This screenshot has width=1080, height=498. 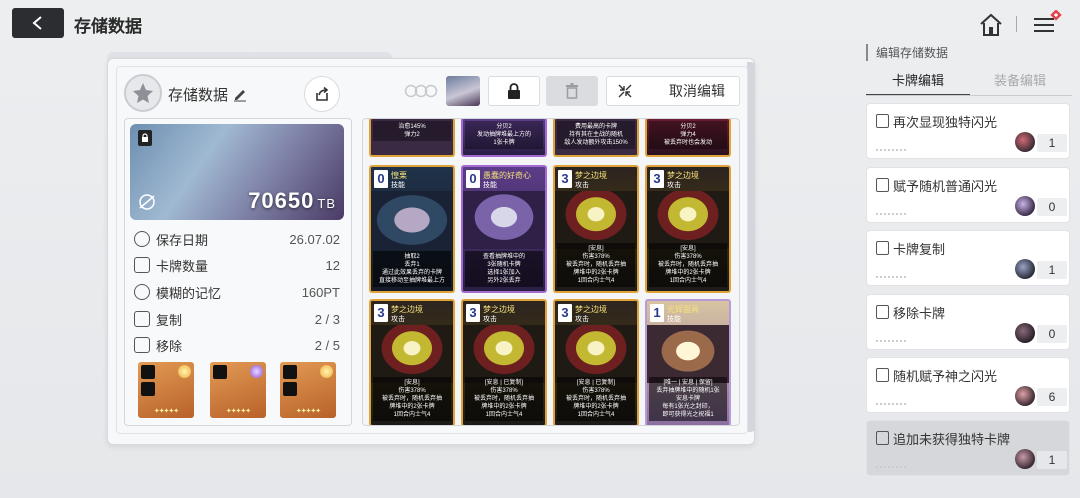 I want to click on menu-icon, so click(x=1047, y=24).